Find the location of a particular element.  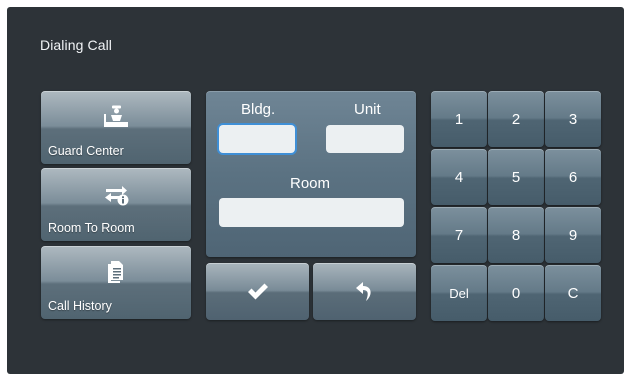

unit-input is located at coordinates (365, 139).